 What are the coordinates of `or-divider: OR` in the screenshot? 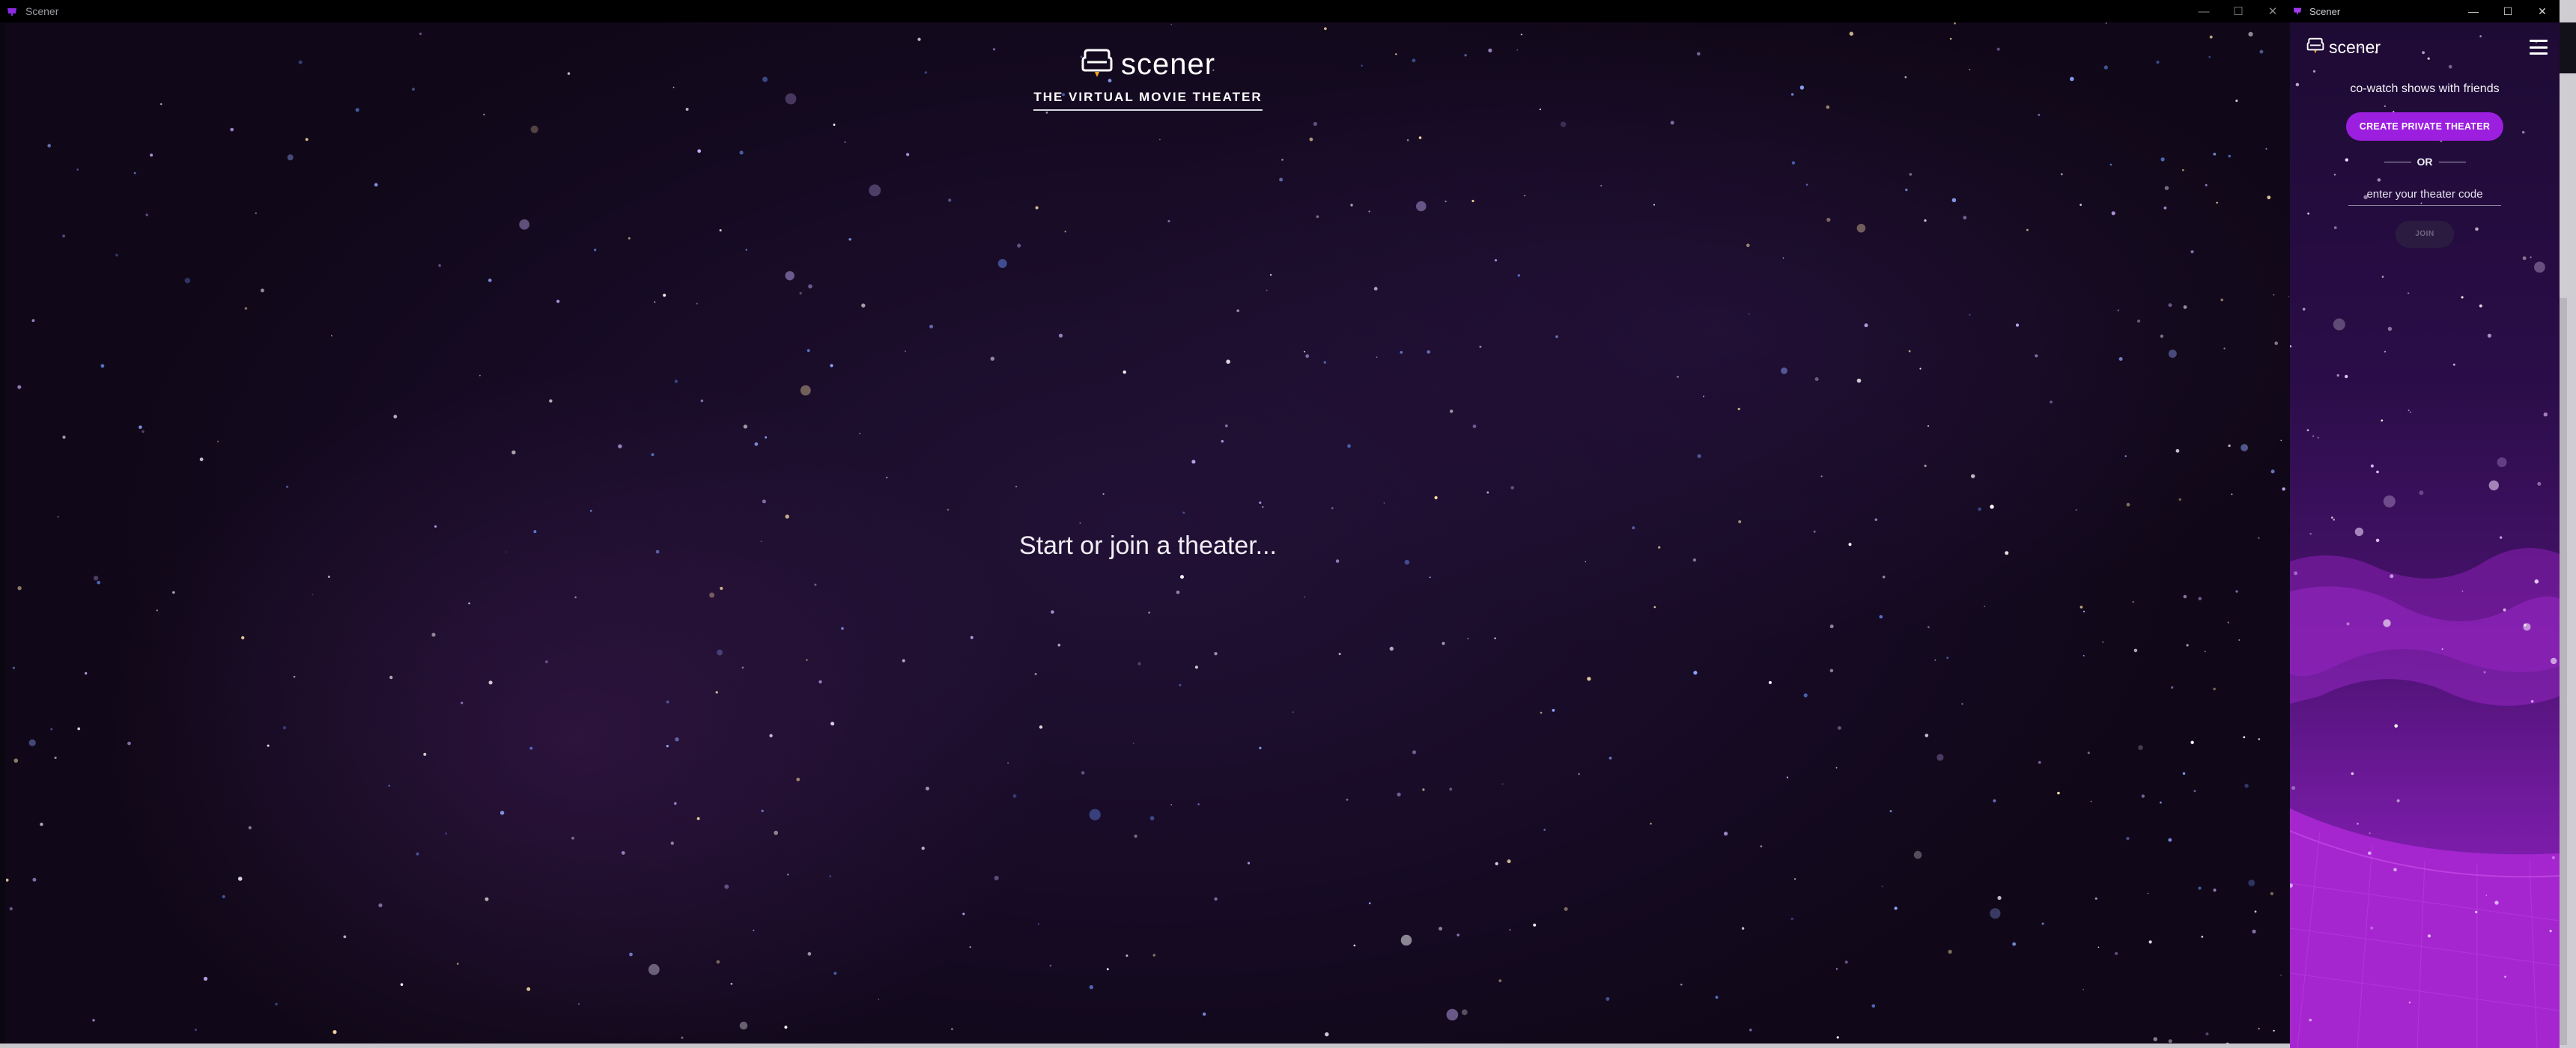 It's located at (2425, 162).